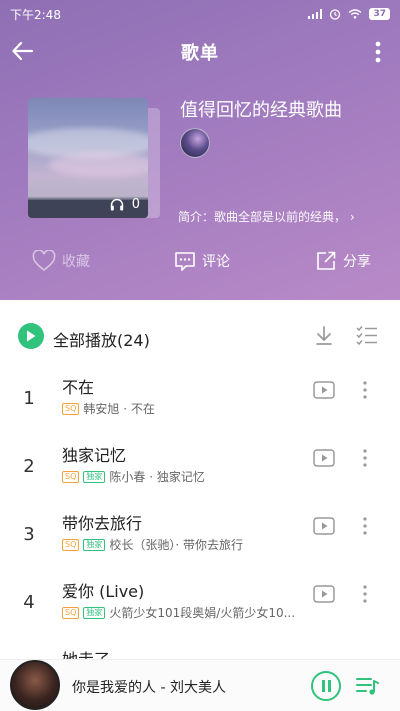 The height and width of the screenshot is (711, 400). I want to click on play-all-label: 全部播放(24), so click(101, 339).